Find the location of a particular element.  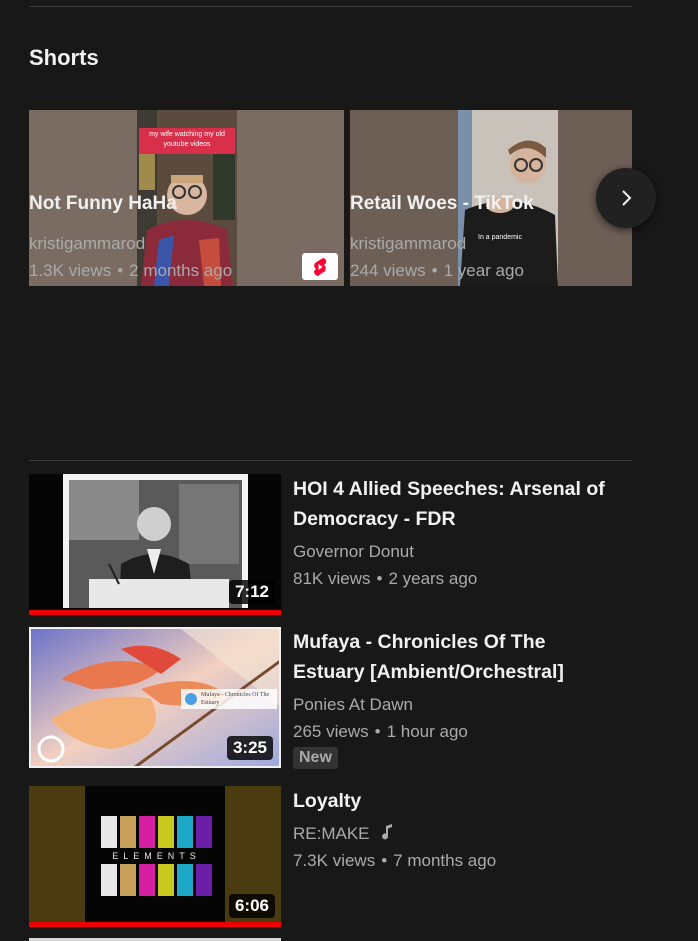

short-age: 2 months ago is located at coordinates (181, 270).